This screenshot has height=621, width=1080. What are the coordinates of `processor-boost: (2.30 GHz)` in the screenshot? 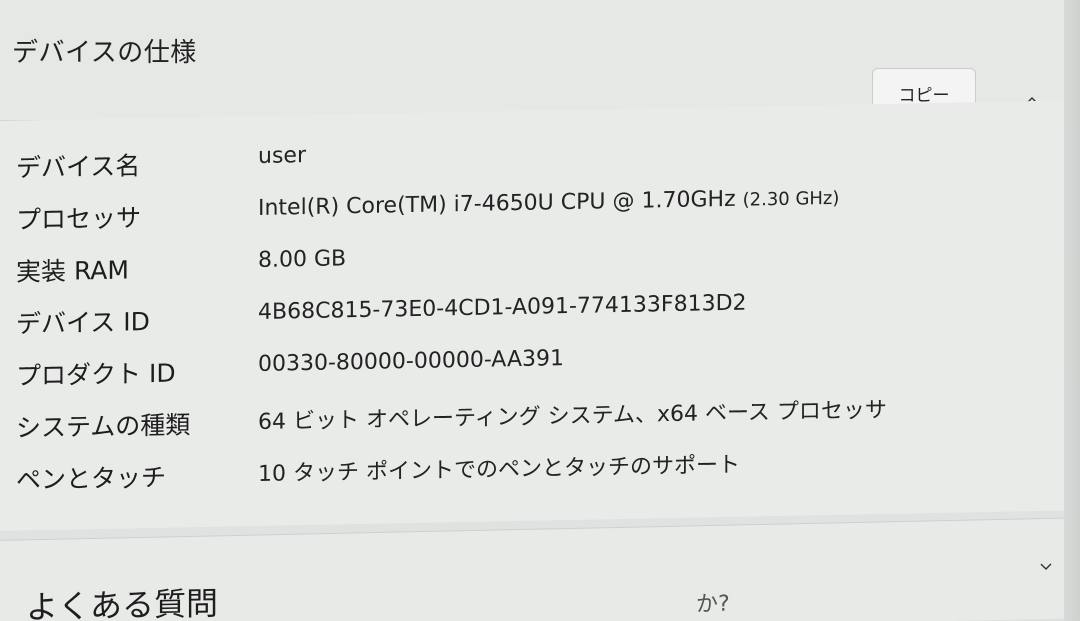 It's located at (791, 199).